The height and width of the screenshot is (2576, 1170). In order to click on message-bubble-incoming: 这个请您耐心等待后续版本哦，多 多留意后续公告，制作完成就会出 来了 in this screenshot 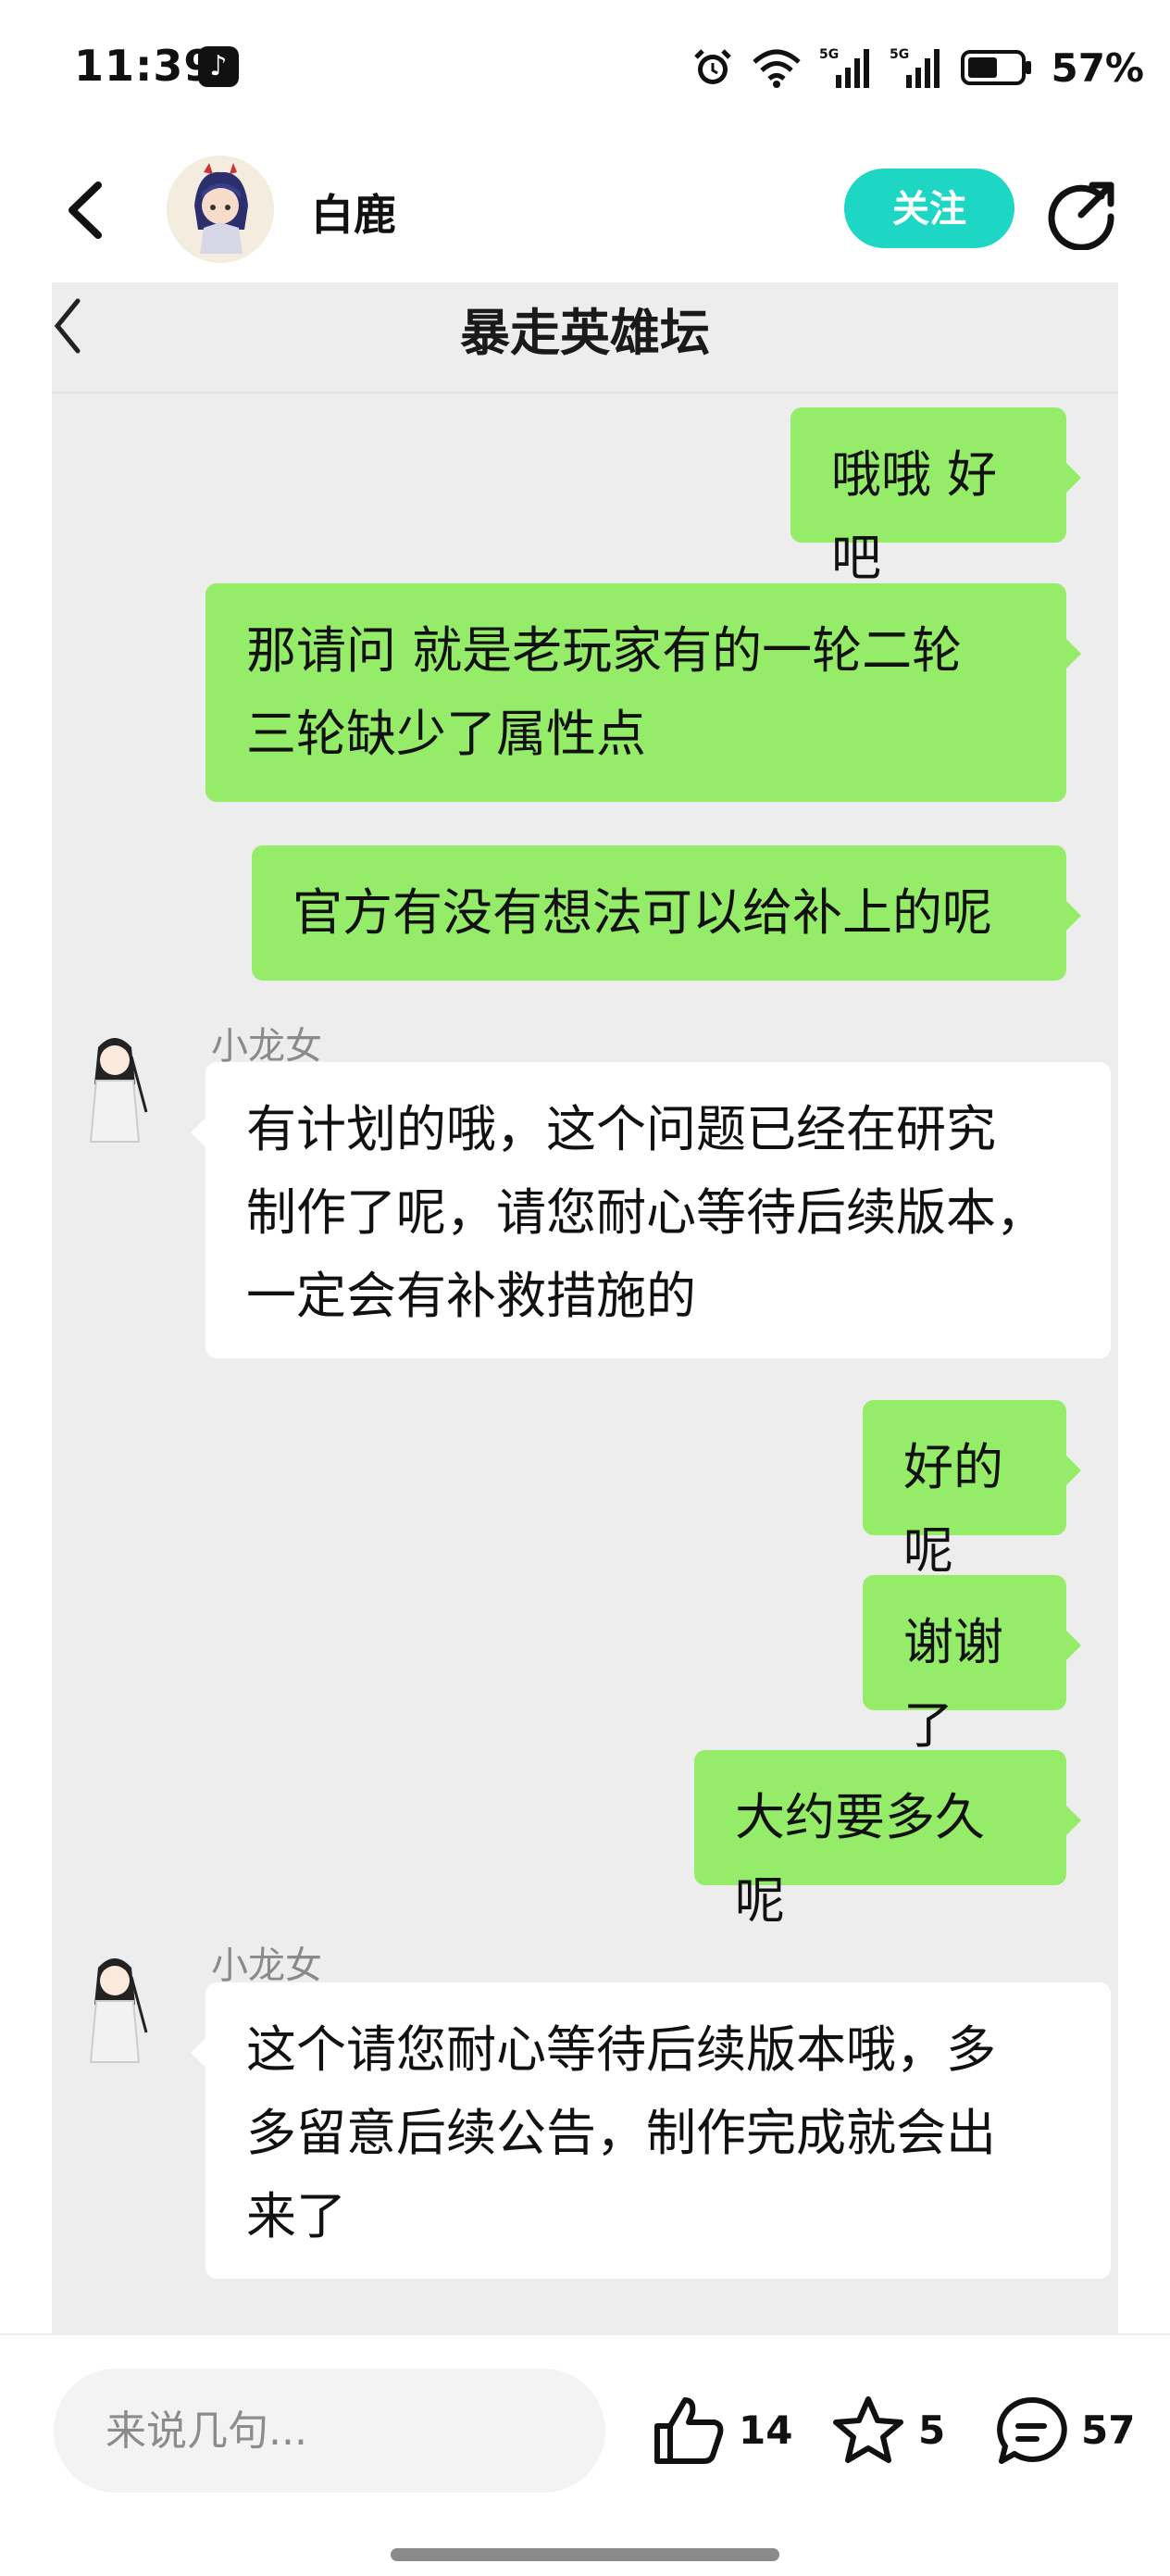, I will do `click(651, 2130)`.